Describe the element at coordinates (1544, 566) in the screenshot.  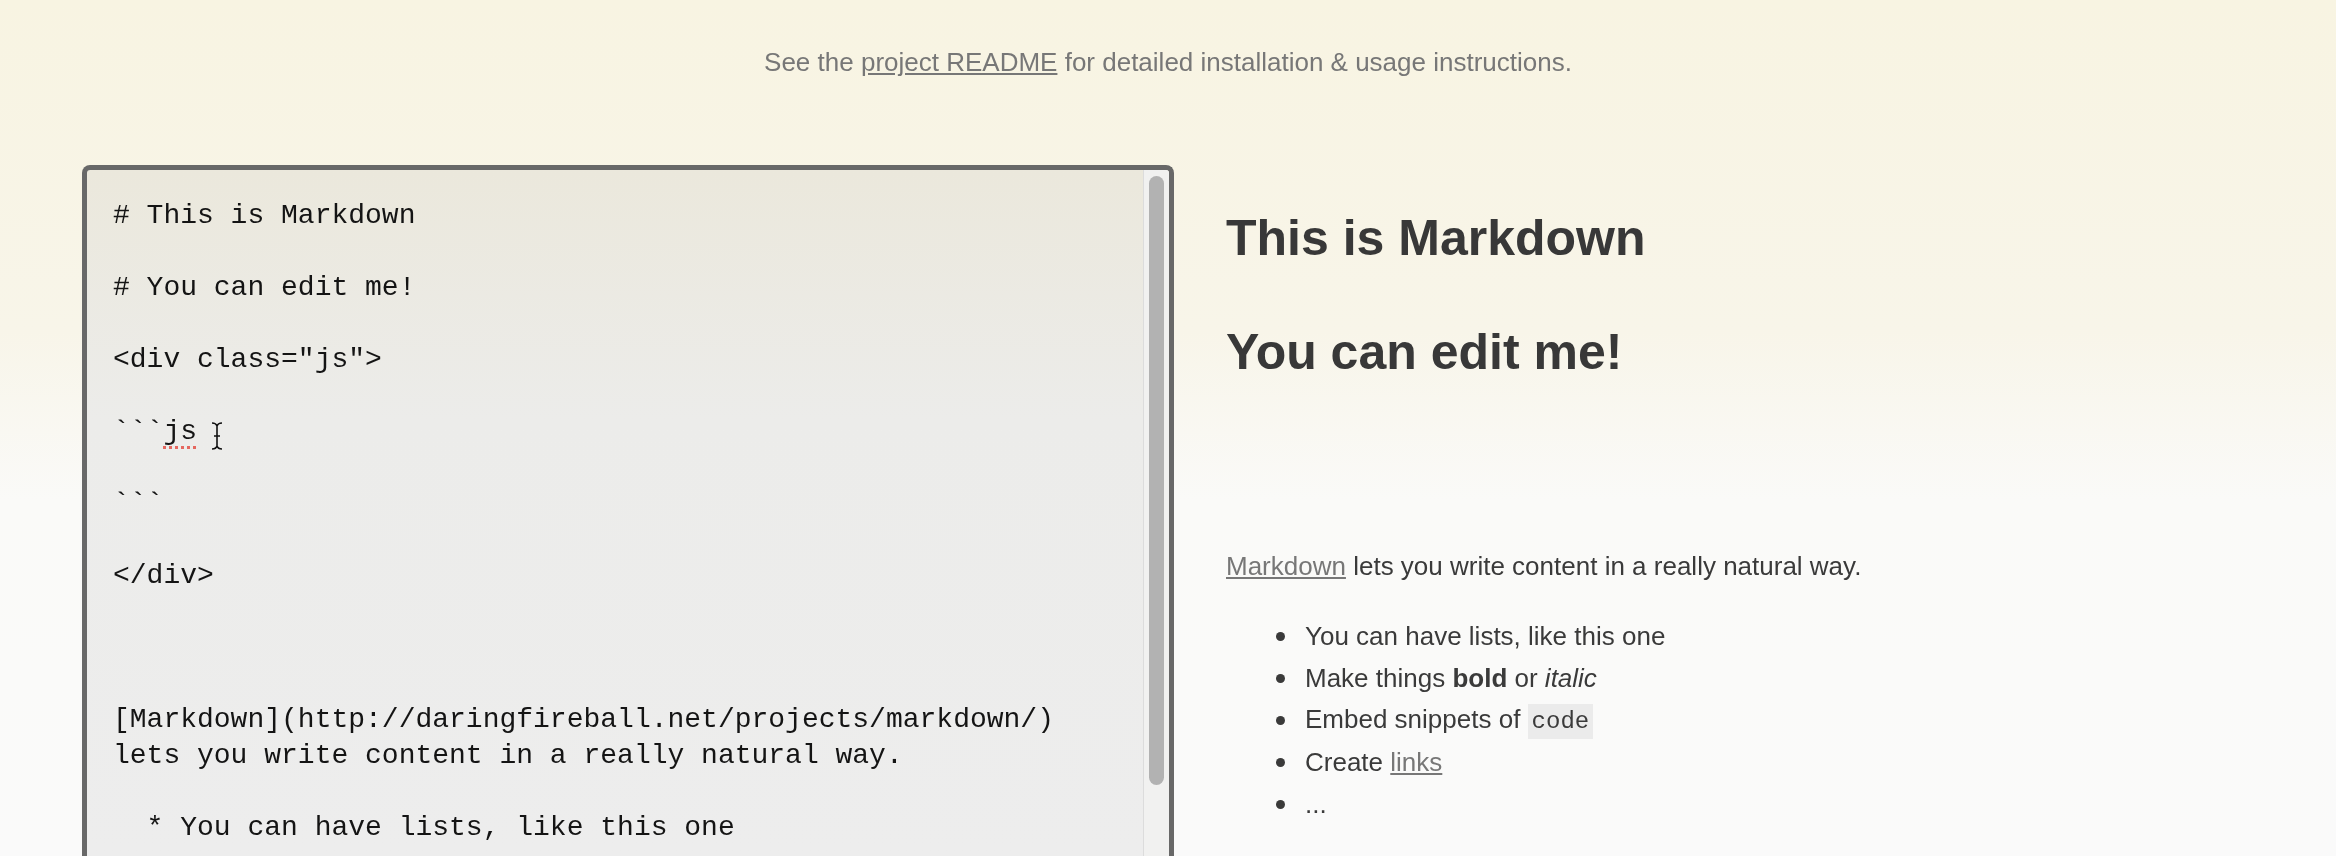
I see `paragraph: Markdown lets you write content in a really natural way.` at that location.